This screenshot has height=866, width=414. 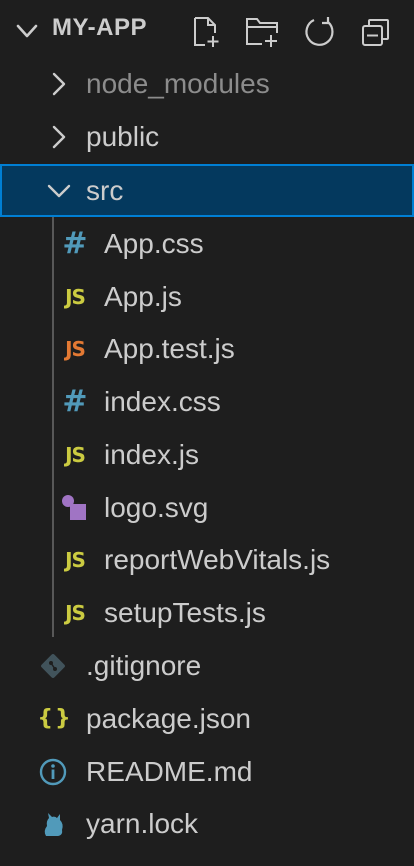 I want to click on info-icon, so click(x=53, y=772).